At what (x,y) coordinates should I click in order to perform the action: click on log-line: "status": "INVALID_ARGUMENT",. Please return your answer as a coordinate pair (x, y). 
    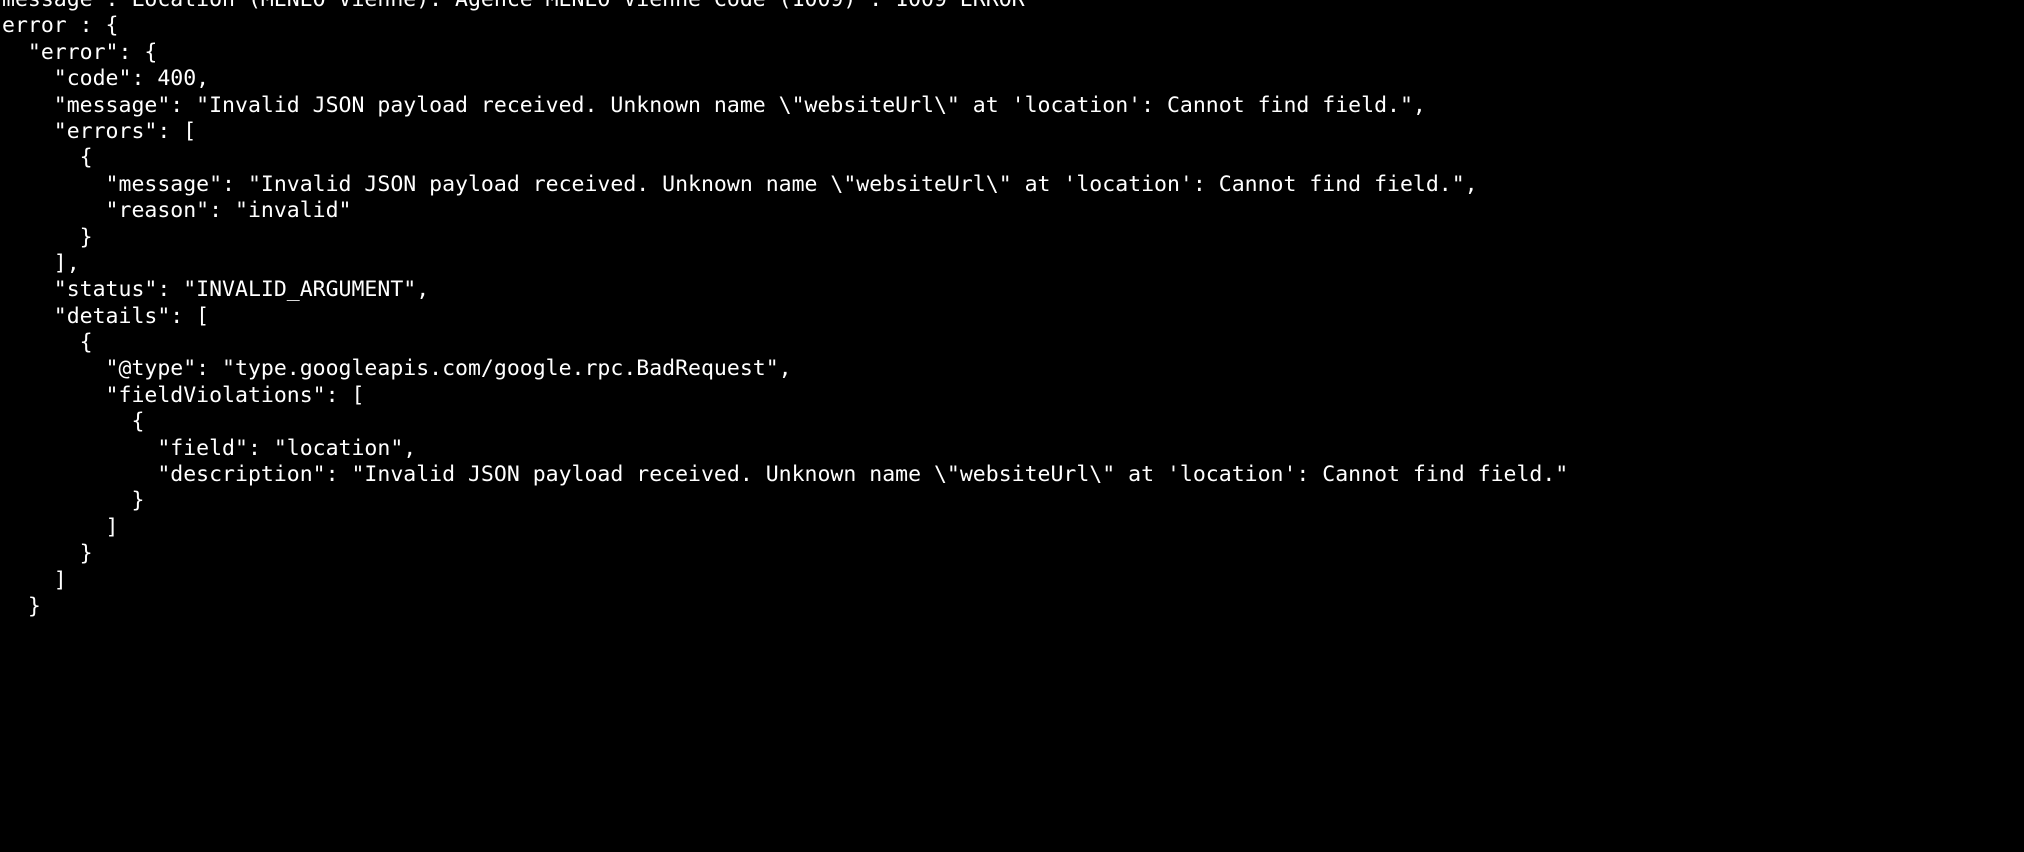
    Looking at the image, I should click on (216, 290).